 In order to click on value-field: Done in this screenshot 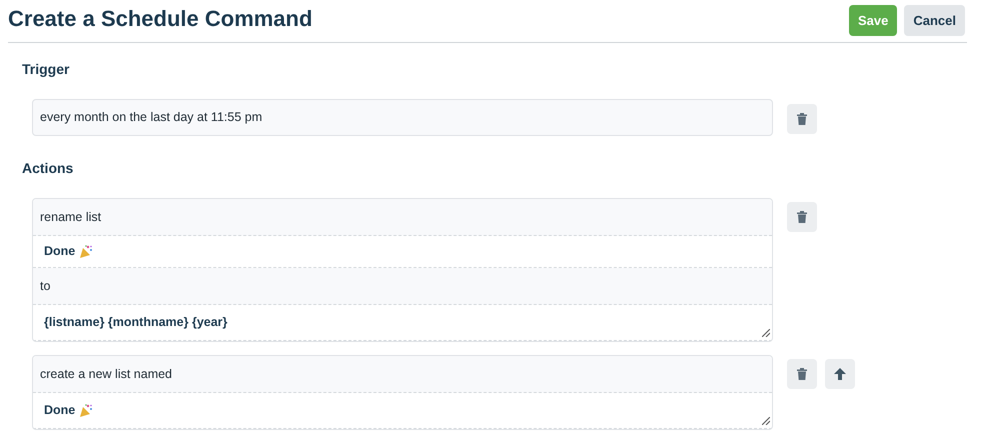, I will do `click(402, 411)`.